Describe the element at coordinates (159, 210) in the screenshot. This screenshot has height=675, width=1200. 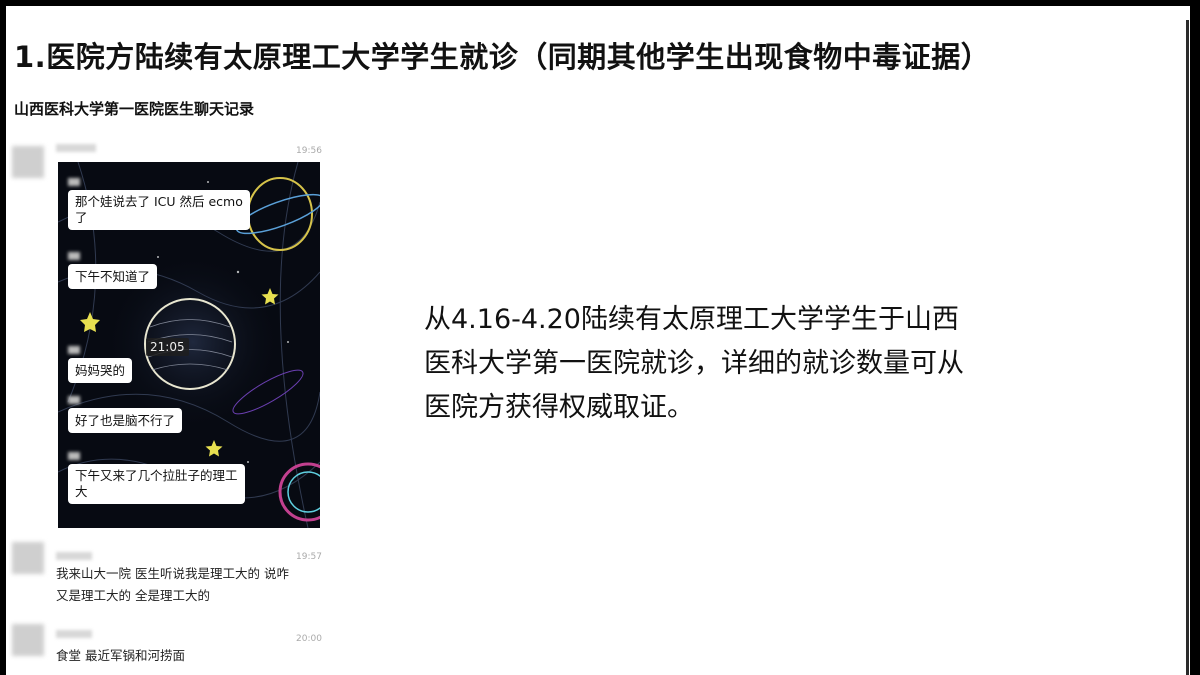
I see `chat-bubble: 那个娃说去了 ICU 然后 ecmo 了` at that location.